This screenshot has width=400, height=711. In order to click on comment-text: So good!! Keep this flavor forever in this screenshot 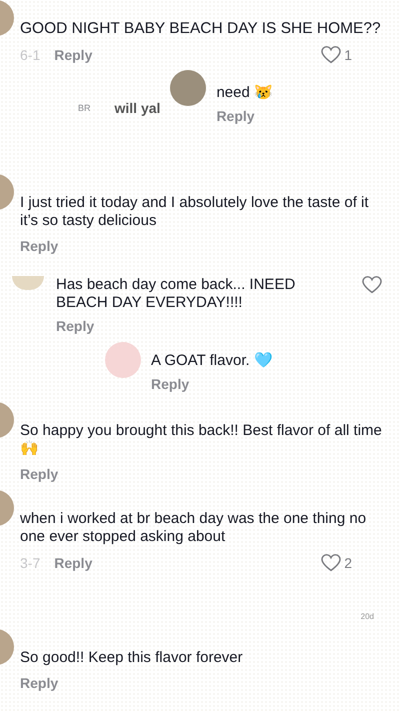, I will do `click(132, 657)`.